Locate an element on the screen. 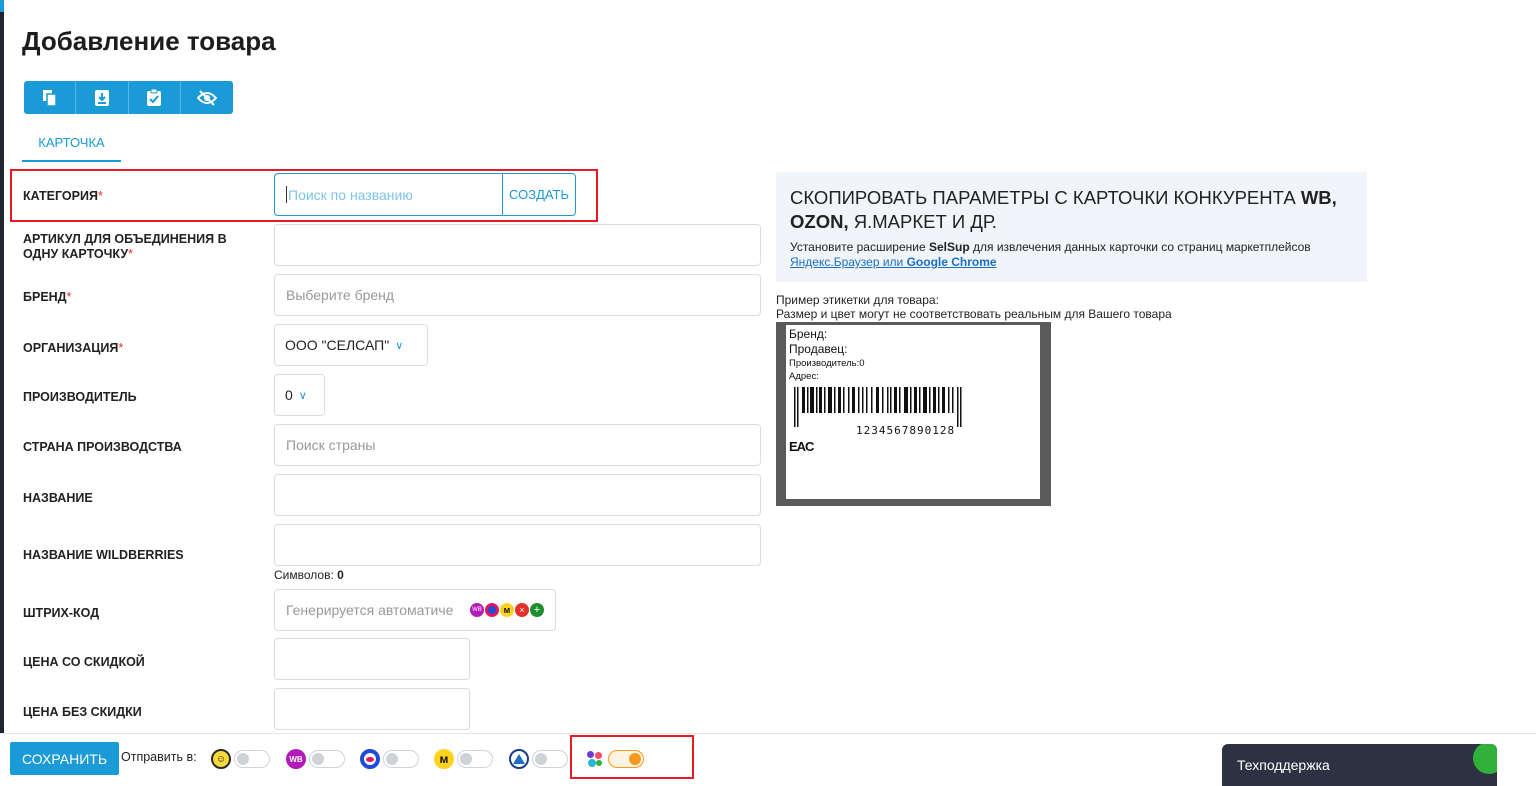 This screenshot has height=786, width=1536. hide-button is located at coordinates (207, 97).